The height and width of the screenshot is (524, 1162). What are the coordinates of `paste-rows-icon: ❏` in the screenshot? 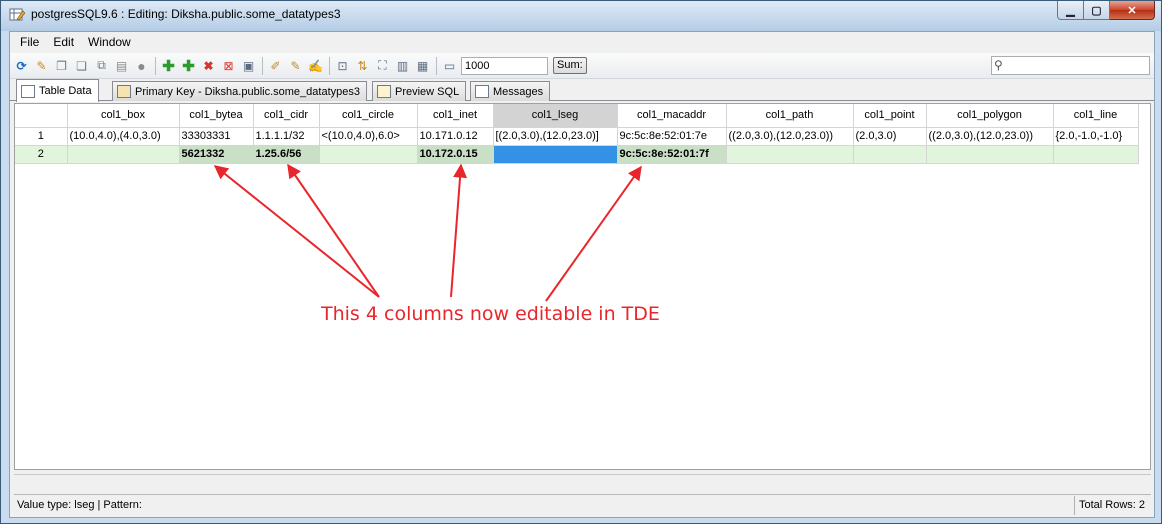 It's located at (81, 65).